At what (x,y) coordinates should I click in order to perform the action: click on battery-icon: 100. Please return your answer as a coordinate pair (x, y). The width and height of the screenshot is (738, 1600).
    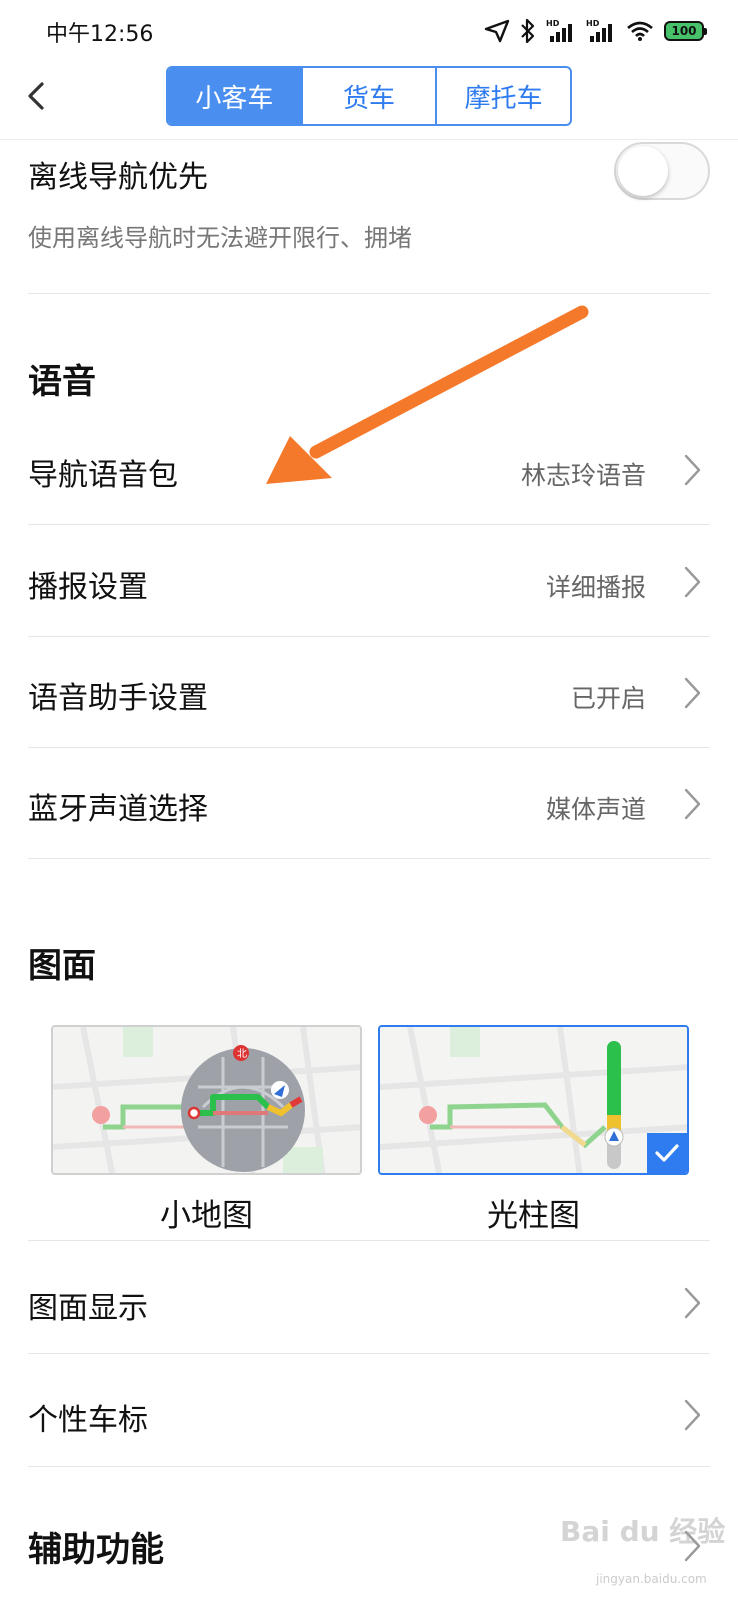
    Looking at the image, I should click on (685, 31).